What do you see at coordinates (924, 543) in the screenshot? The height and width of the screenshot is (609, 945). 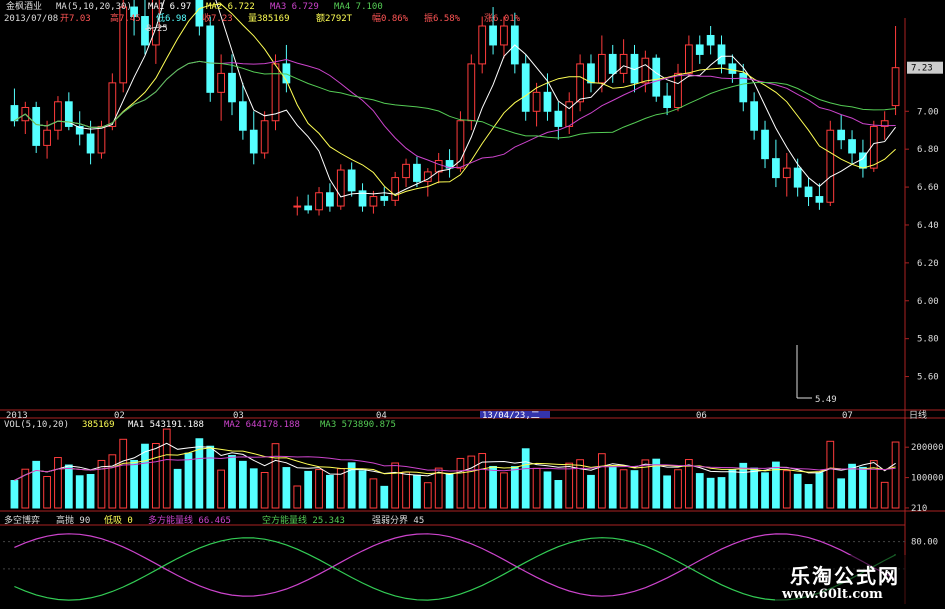 I see `indicator-tick-label: 80.00` at bounding box center [924, 543].